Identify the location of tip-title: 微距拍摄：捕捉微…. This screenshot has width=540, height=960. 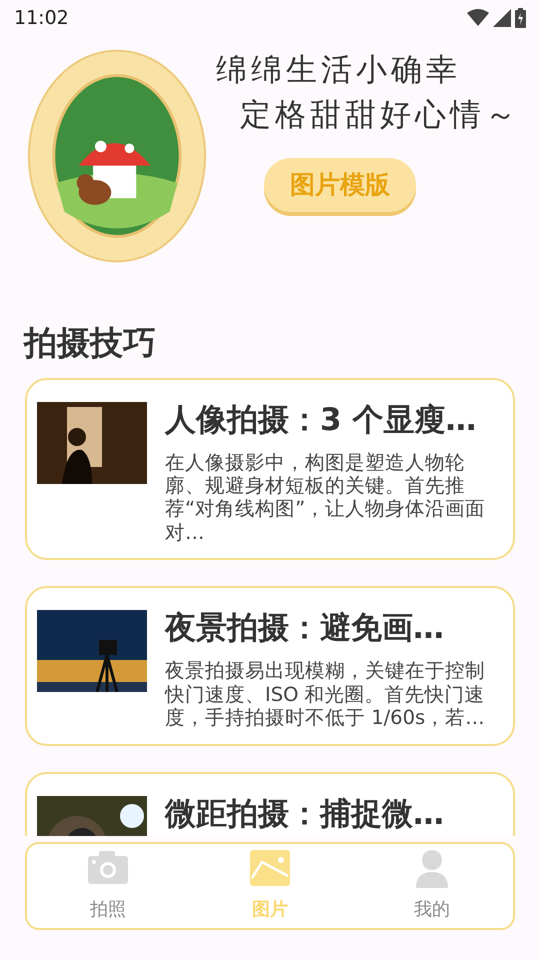
(305, 814).